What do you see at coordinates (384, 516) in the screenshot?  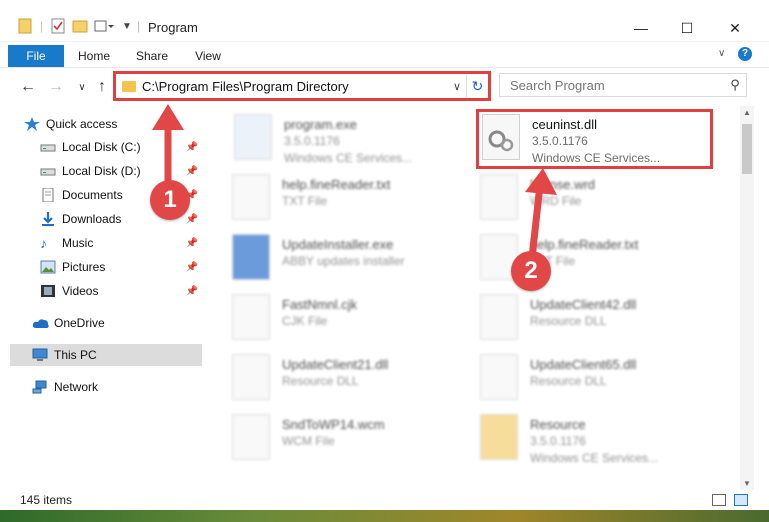 I see `desktop-background` at bounding box center [384, 516].